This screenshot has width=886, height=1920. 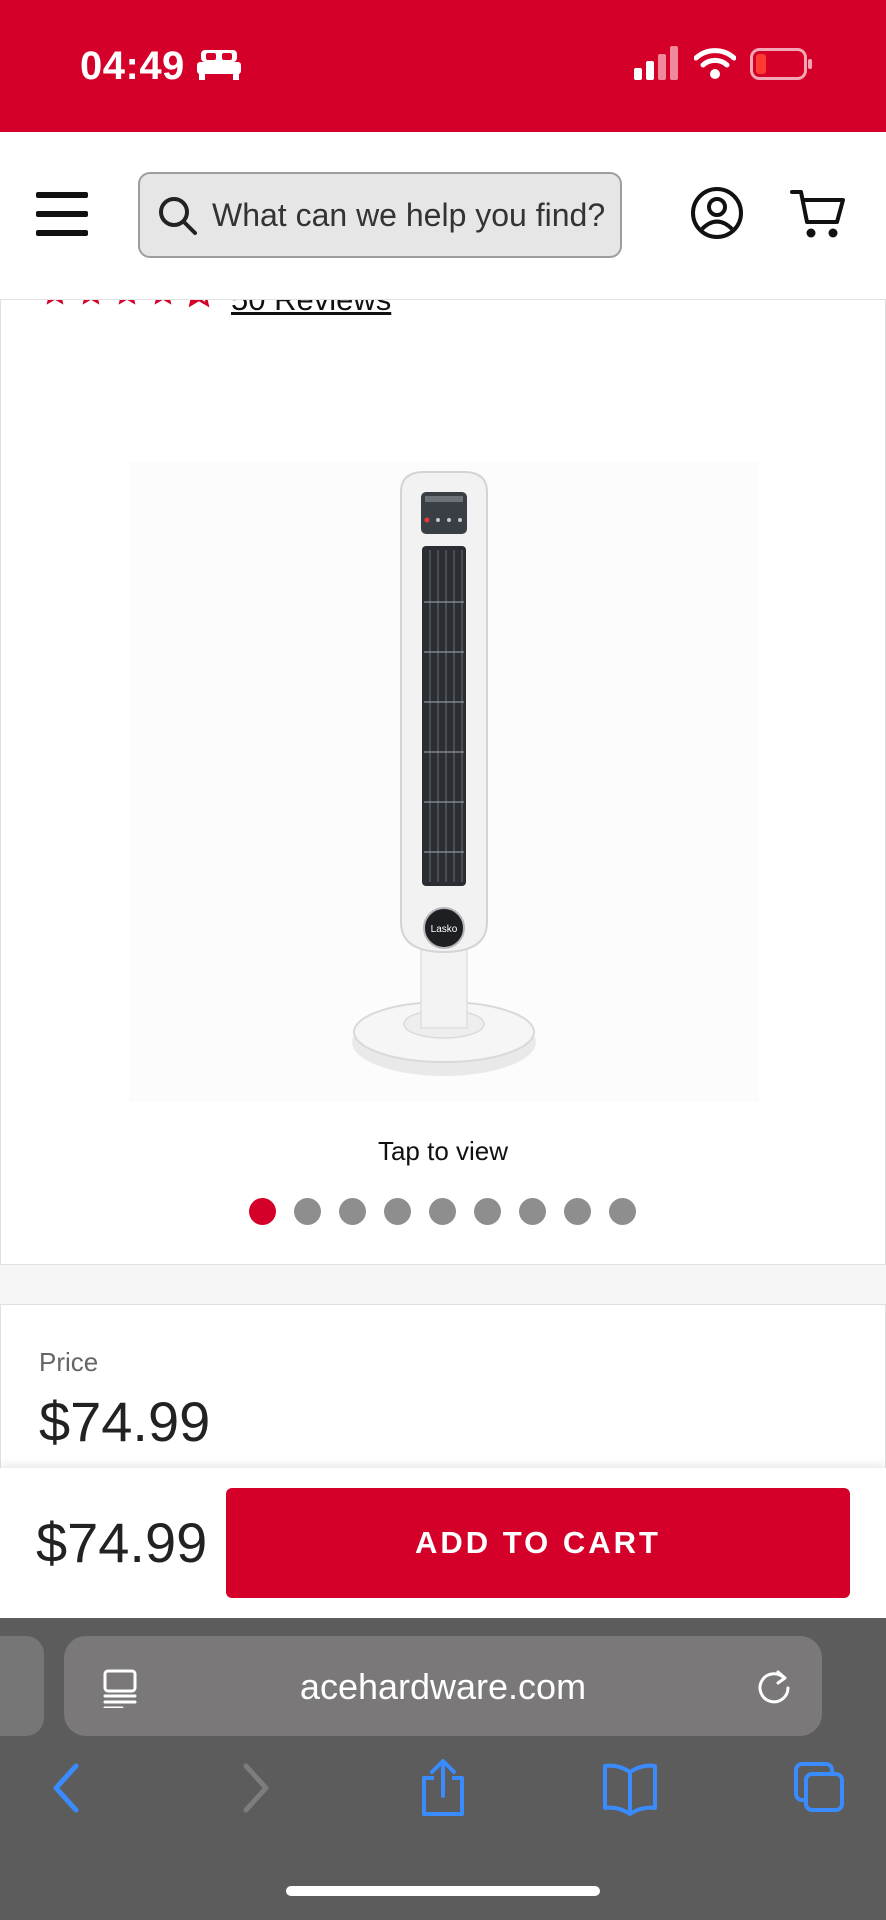 I want to click on bookmarks-icon, so click(x=630, y=1788).